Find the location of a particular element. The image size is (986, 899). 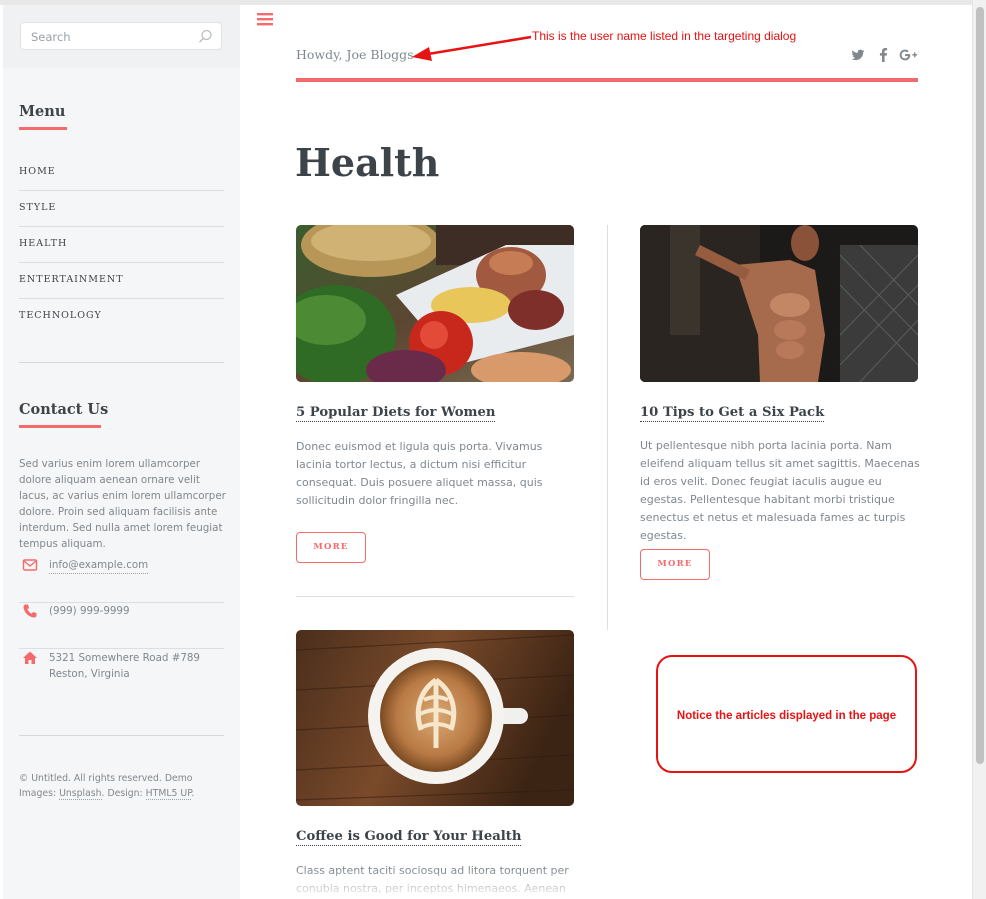

fitness-man-photo is located at coordinates (779, 303).